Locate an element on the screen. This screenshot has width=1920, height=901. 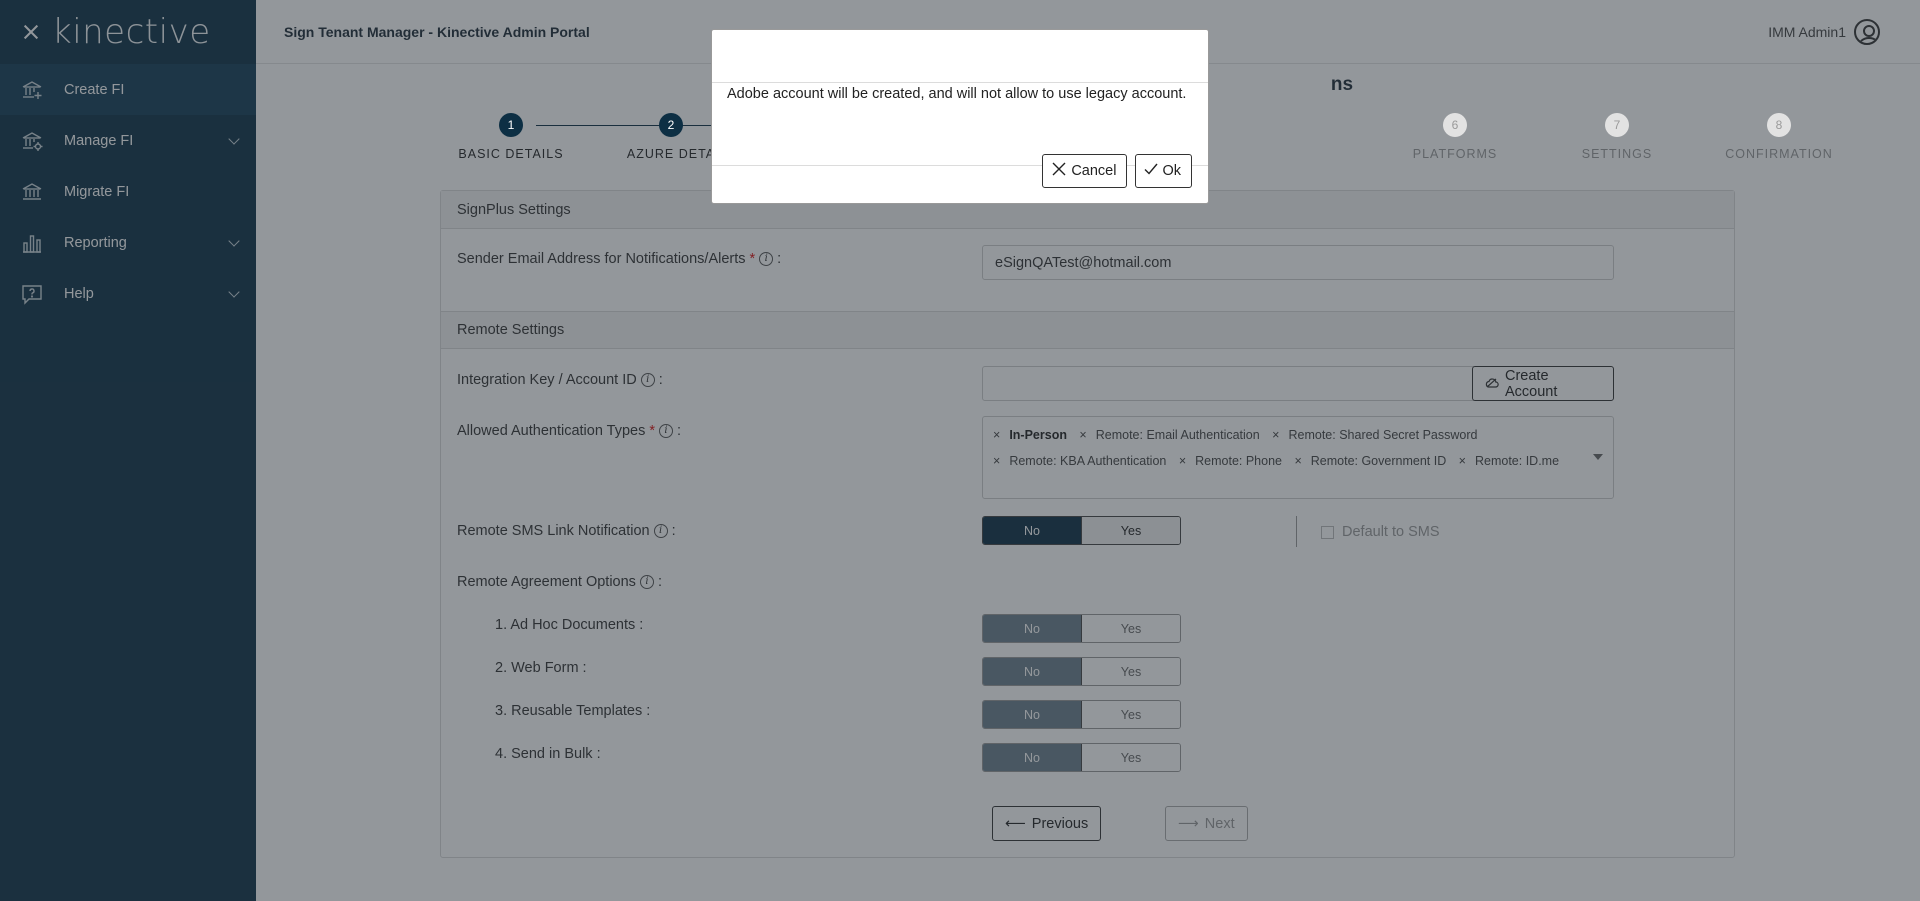
cancel-button: Cancel is located at coordinates (1085, 171).